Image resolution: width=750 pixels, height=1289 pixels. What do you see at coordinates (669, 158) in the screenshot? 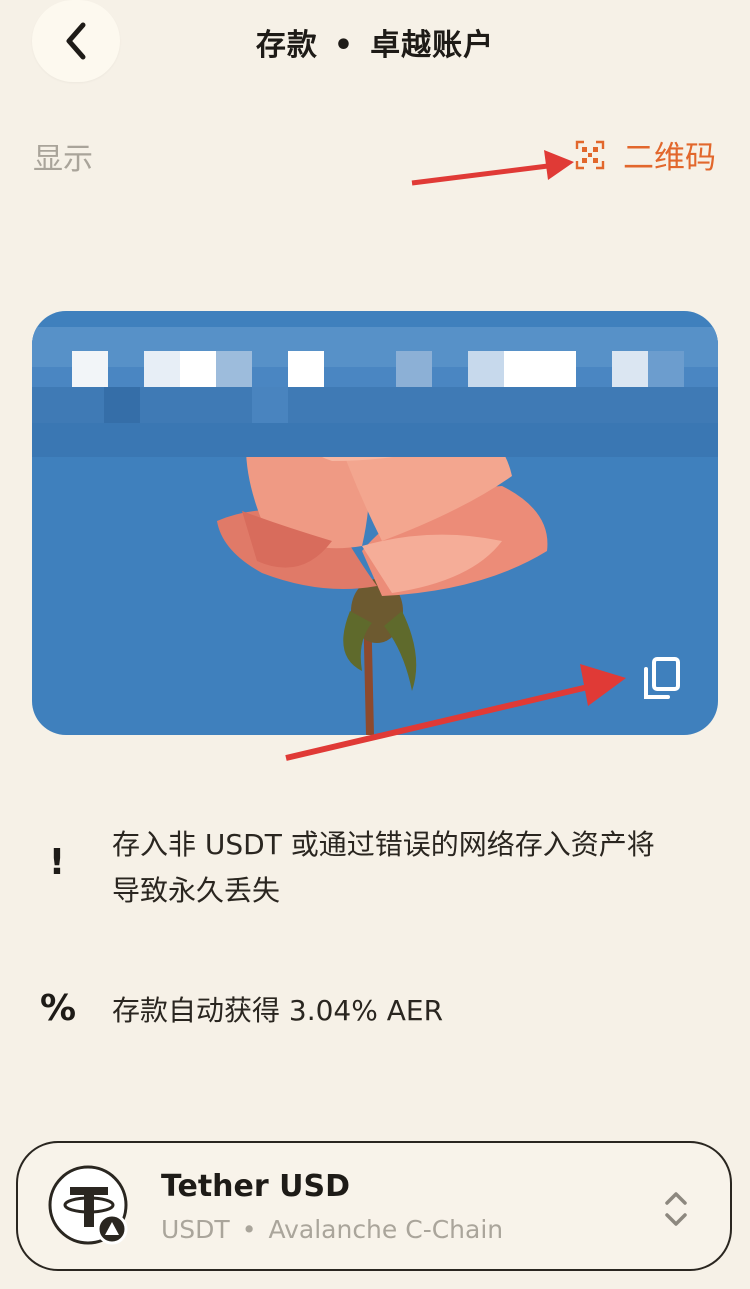
I see `qr-code-label: 二维码` at bounding box center [669, 158].